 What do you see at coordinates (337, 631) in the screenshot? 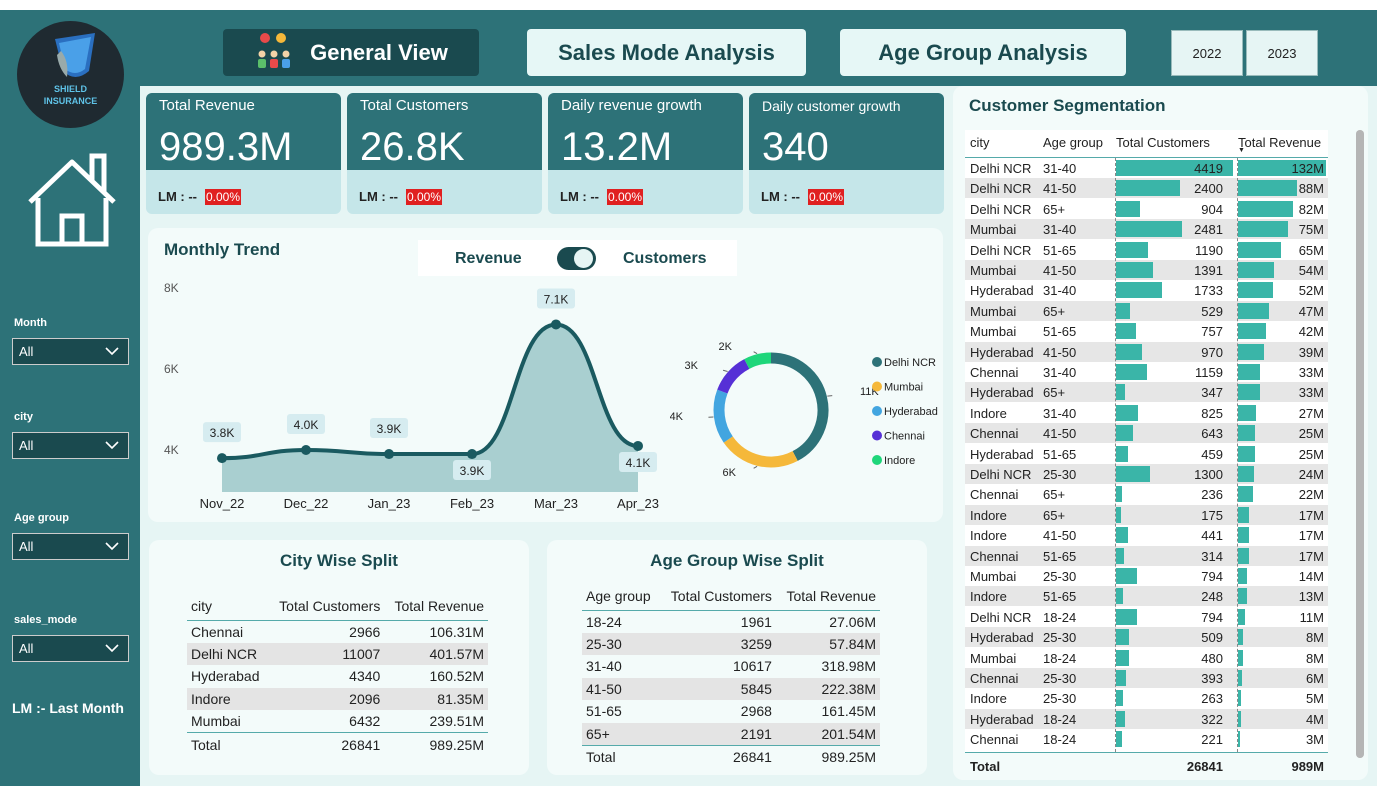
I see `table-row: Chennai 2966 106.31M` at bounding box center [337, 631].